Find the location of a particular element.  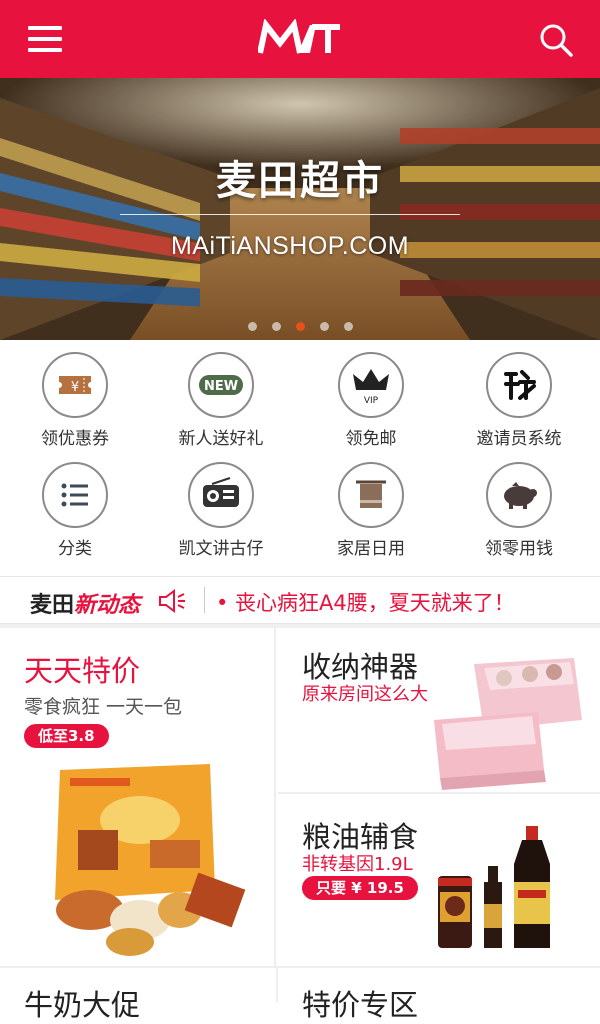

grid-label: 领零用钱 is located at coordinates (519, 549).